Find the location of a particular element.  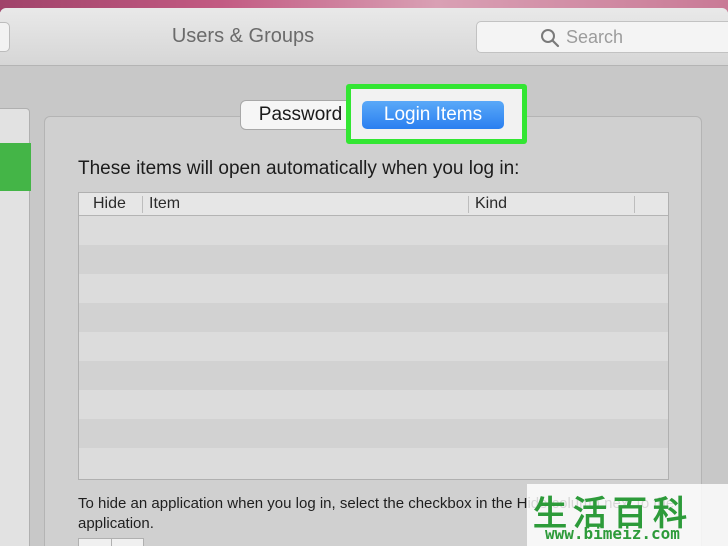

search-icon is located at coordinates (550, 38).